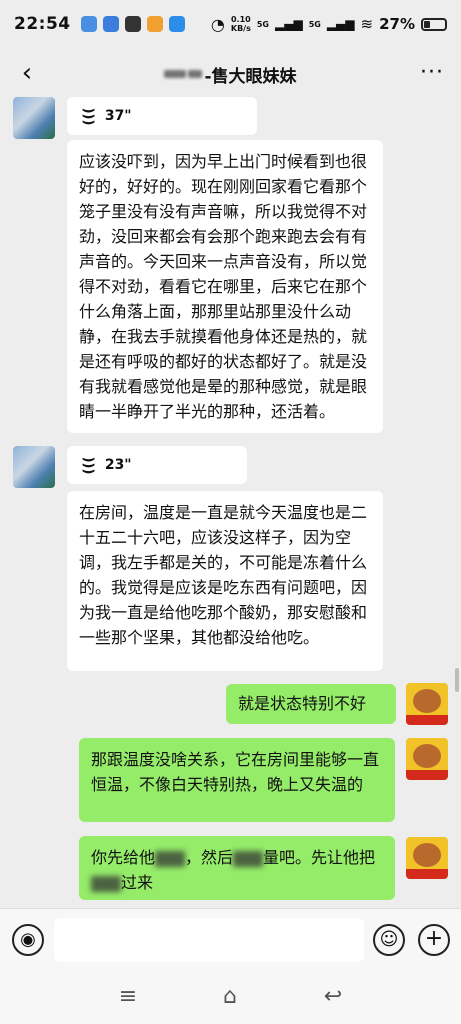 The width and height of the screenshot is (461, 1024). I want to click on outgoing-message: 那跟温度没啥关系，它在房间里能够一直恒温，不像白天特别热，晚上又失温的, so click(237, 780).